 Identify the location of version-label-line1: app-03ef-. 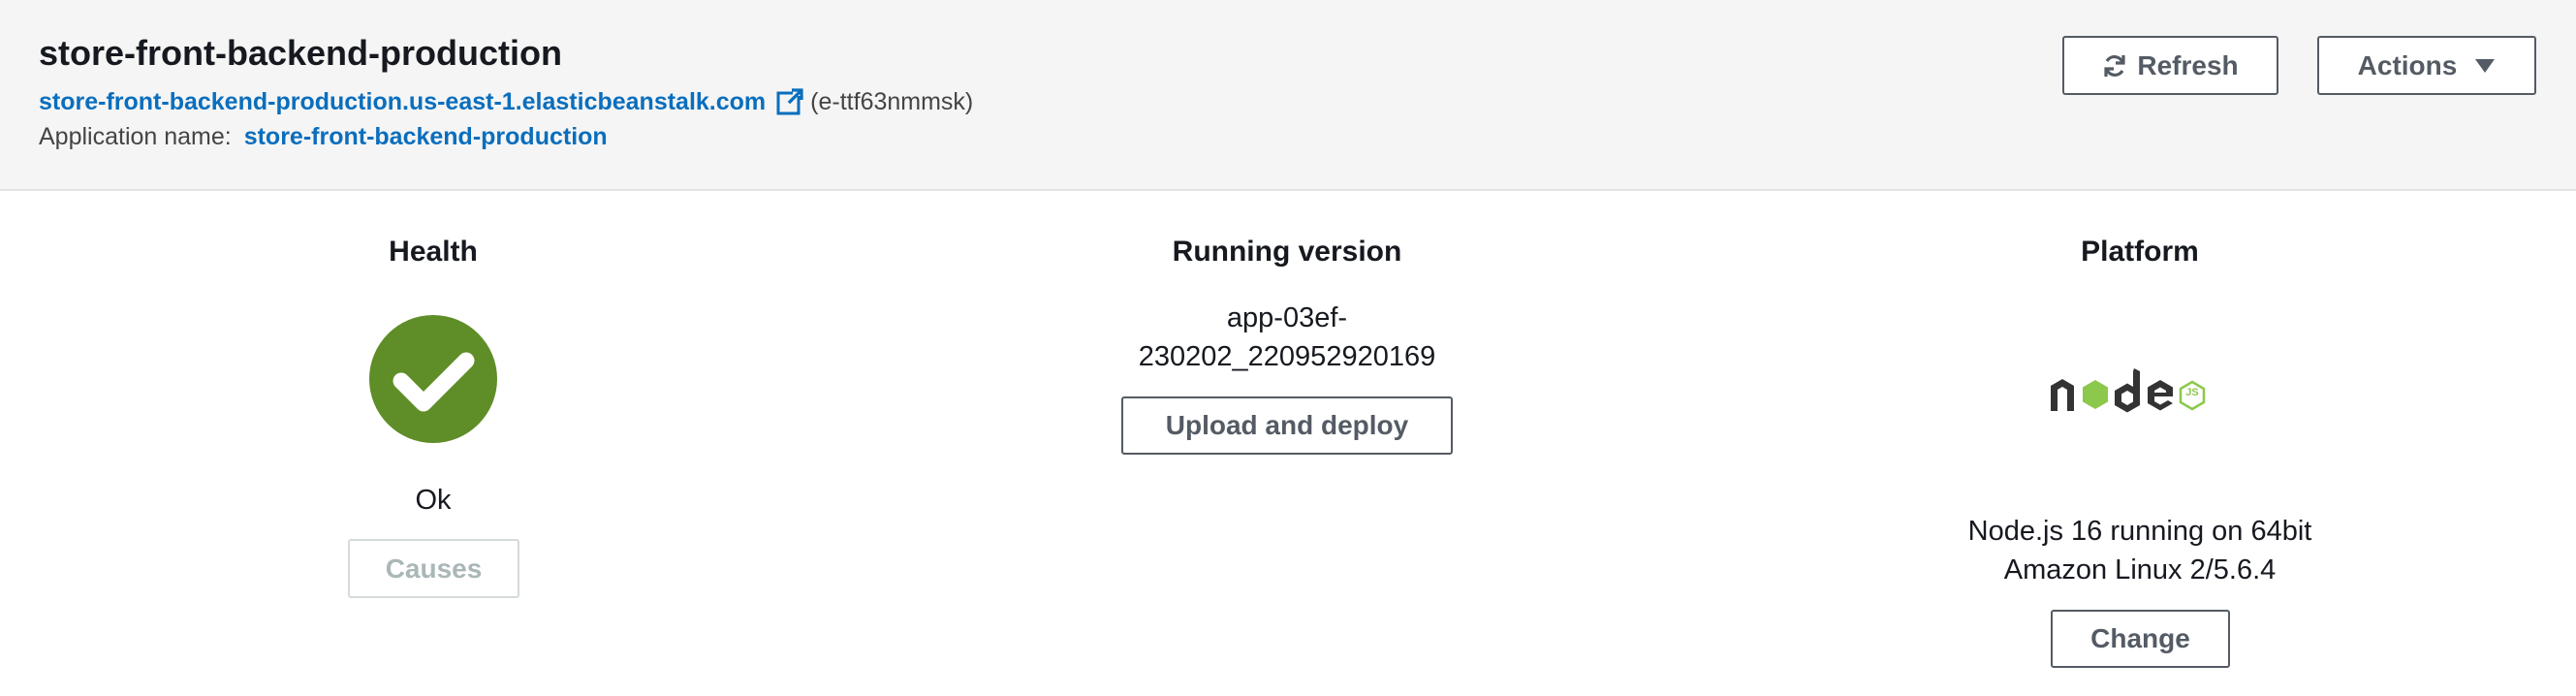
(1287, 317).